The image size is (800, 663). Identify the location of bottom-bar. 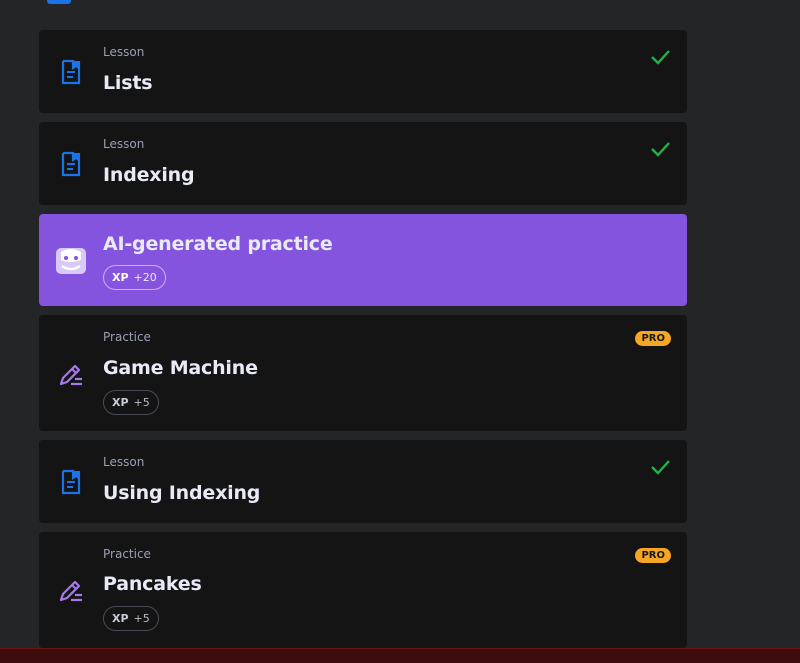
(400, 655).